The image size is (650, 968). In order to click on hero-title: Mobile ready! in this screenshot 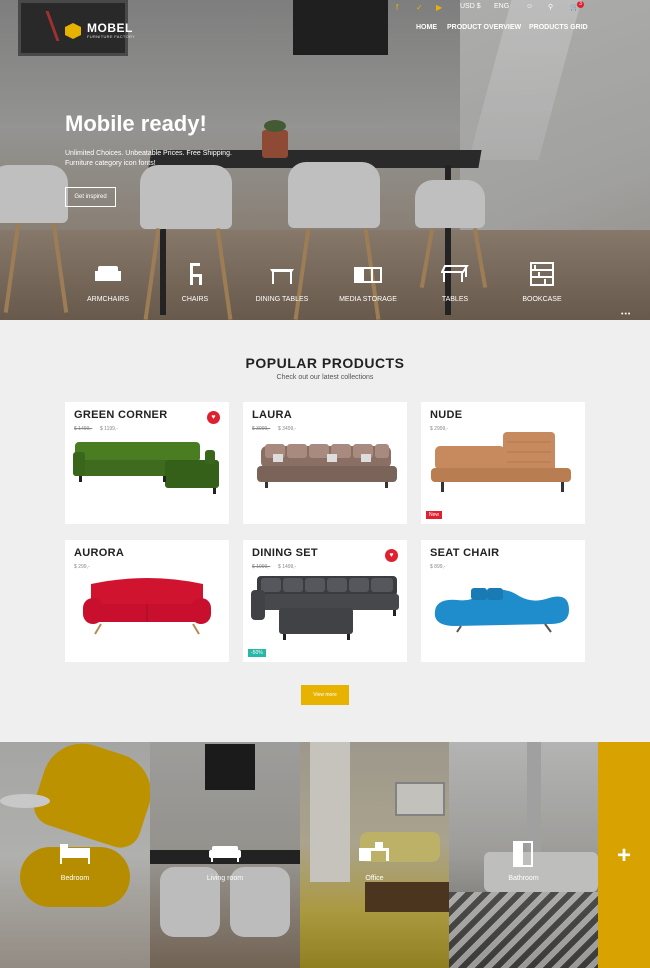, I will do `click(136, 123)`.